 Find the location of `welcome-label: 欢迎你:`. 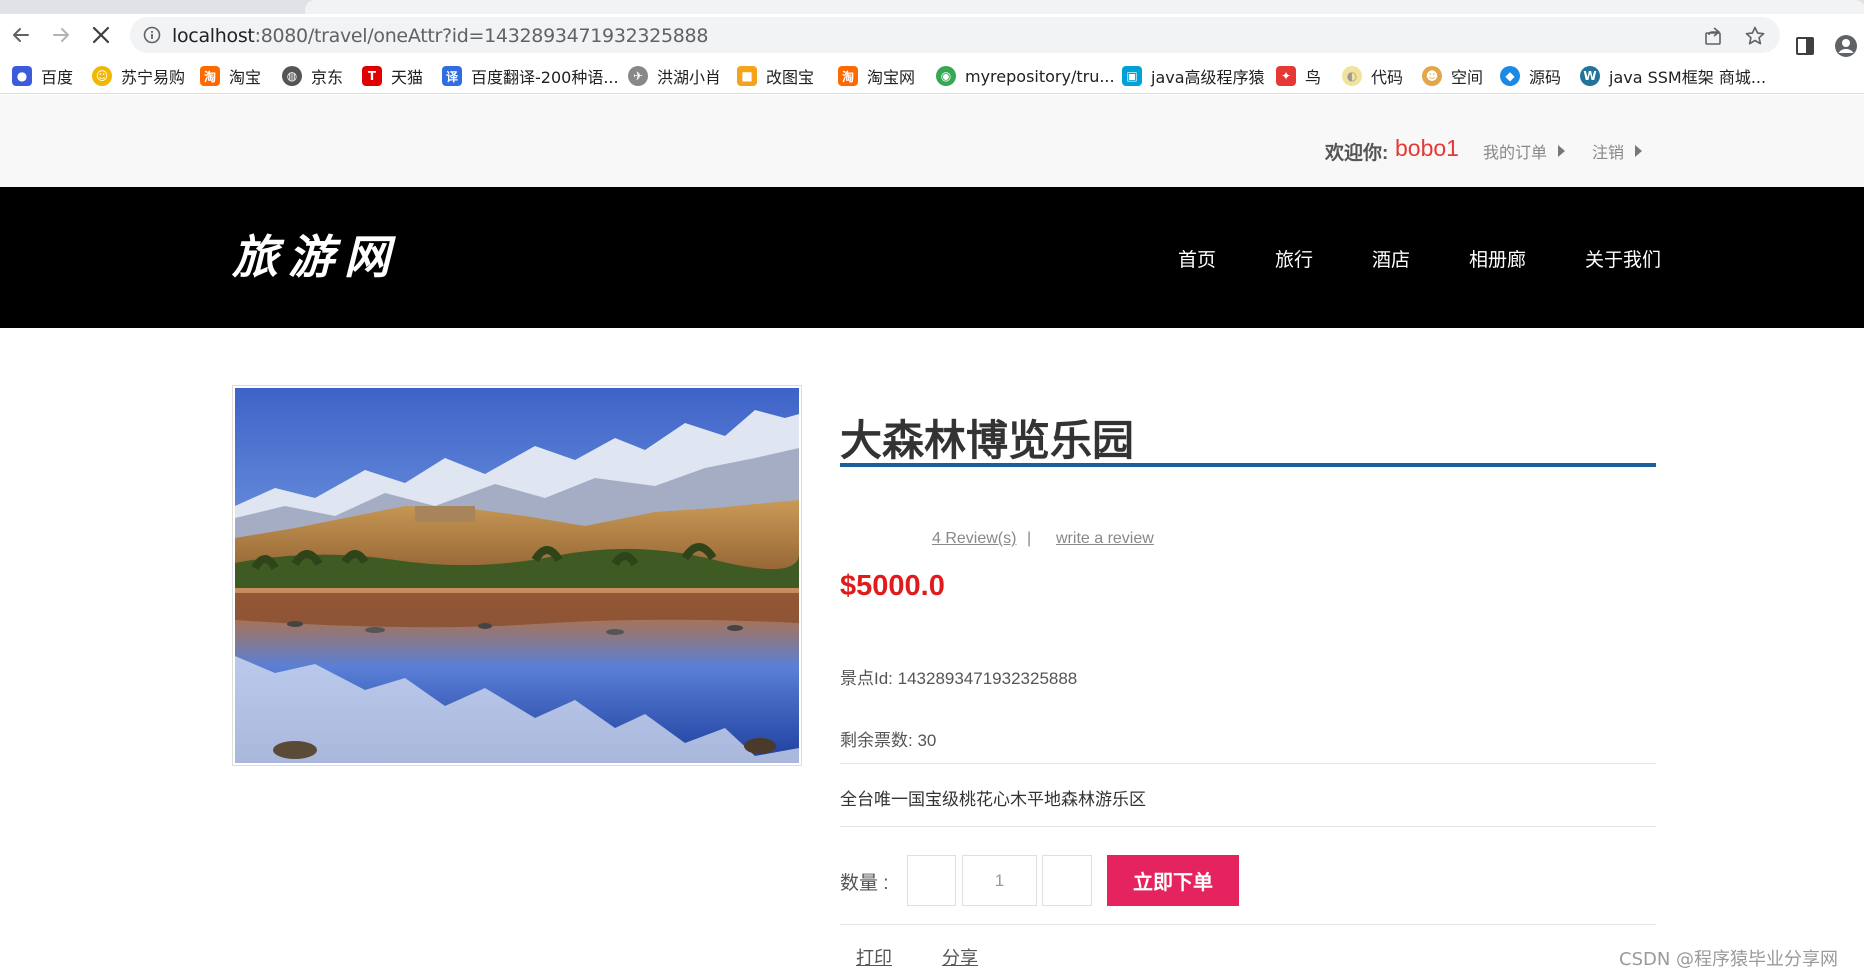

welcome-label: 欢迎你: is located at coordinates (1357, 153).